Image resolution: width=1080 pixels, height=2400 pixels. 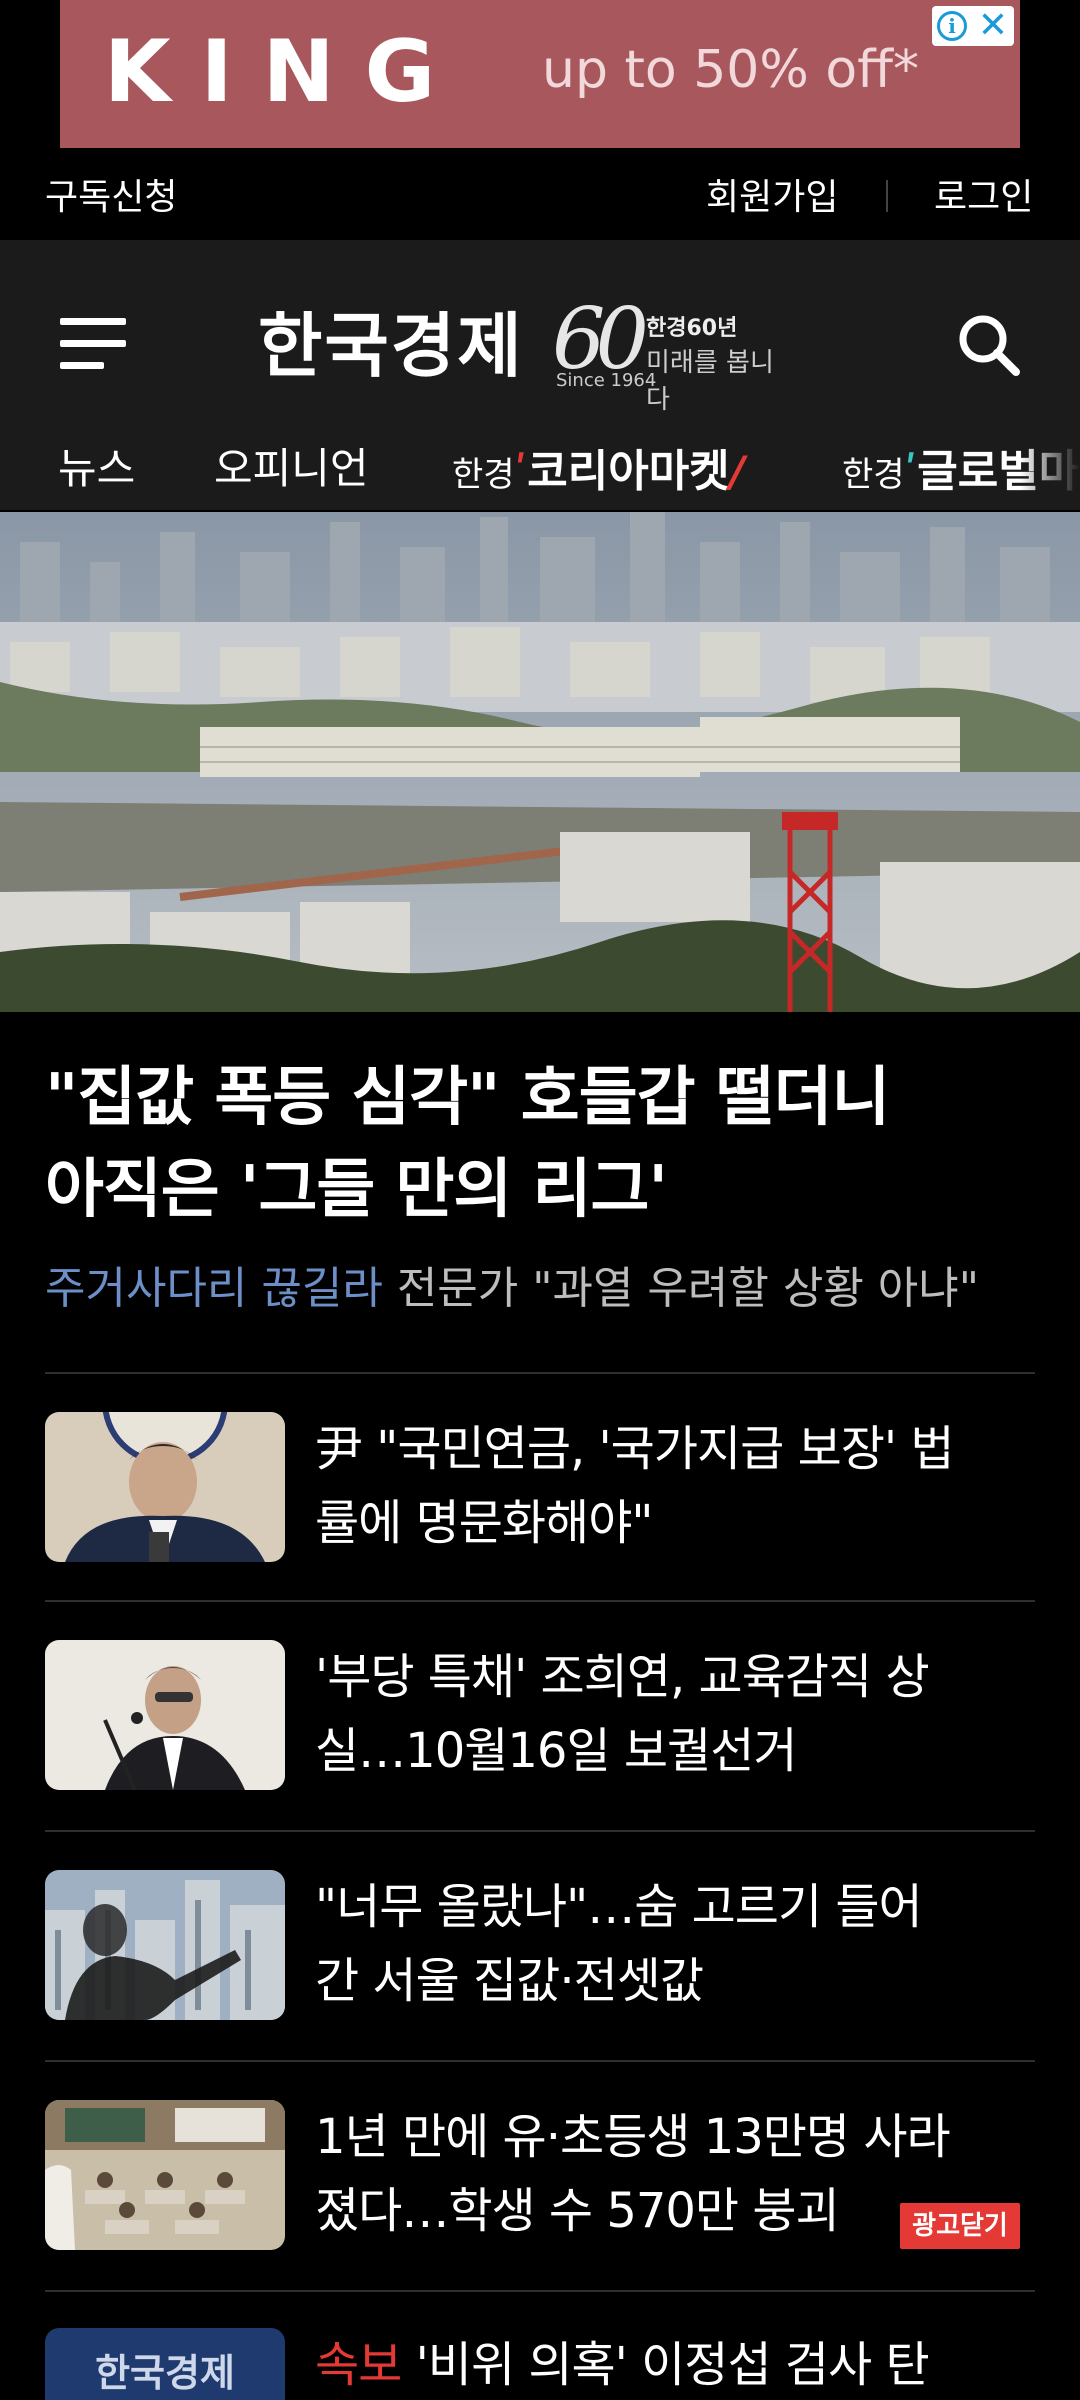 I want to click on article-title-line: "너무 올랐나"…숨 고르기 들어, so click(x=619, y=1907).